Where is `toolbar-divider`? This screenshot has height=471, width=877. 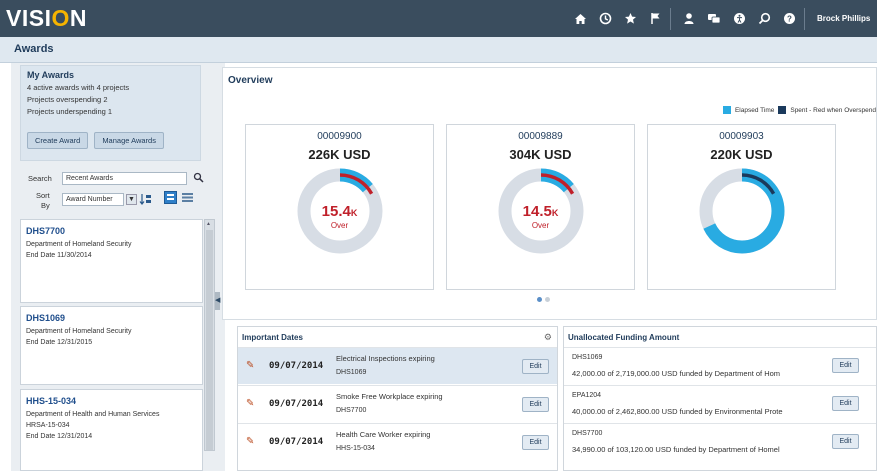
toolbar-divider is located at coordinates (804, 18).